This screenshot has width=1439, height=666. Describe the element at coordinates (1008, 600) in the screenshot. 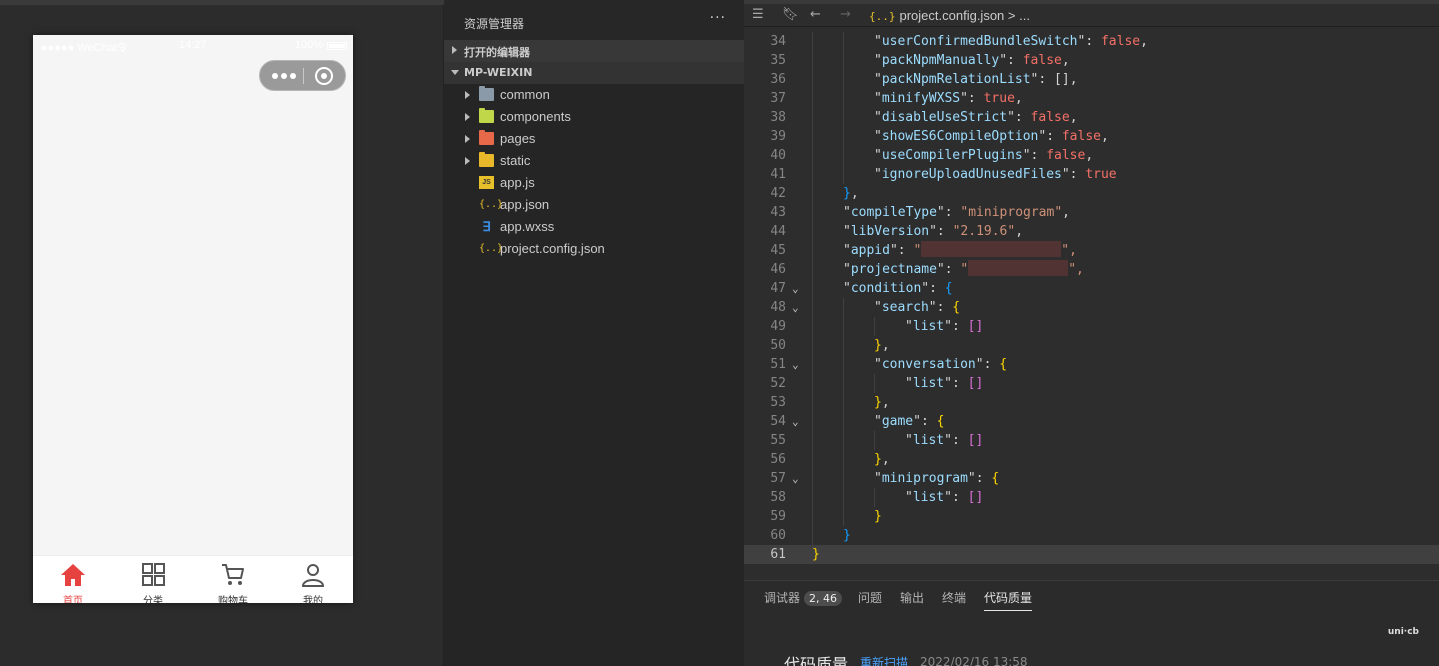

I see `tab-code-quality: 代码质量` at that location.